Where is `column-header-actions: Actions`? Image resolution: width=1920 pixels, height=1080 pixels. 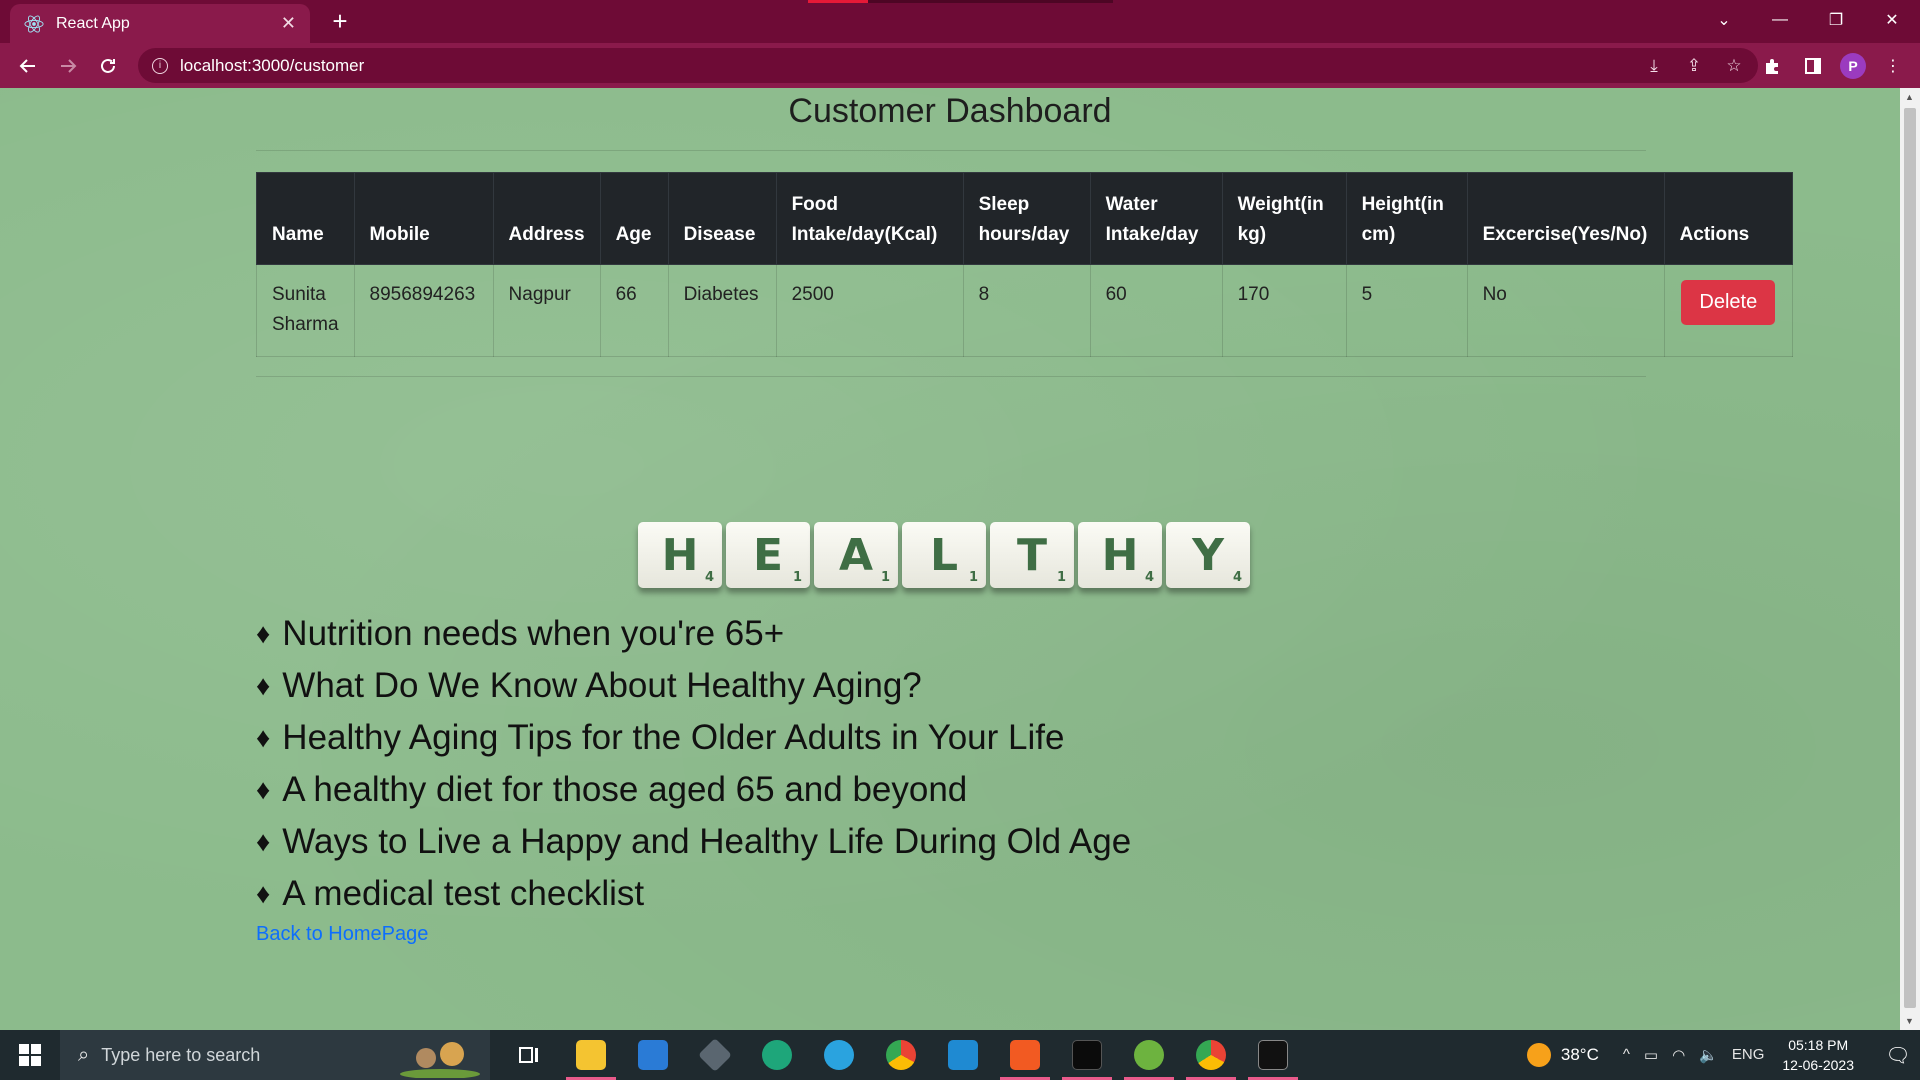
column-header-actions: Actions is located at coordinates (1728, 218).